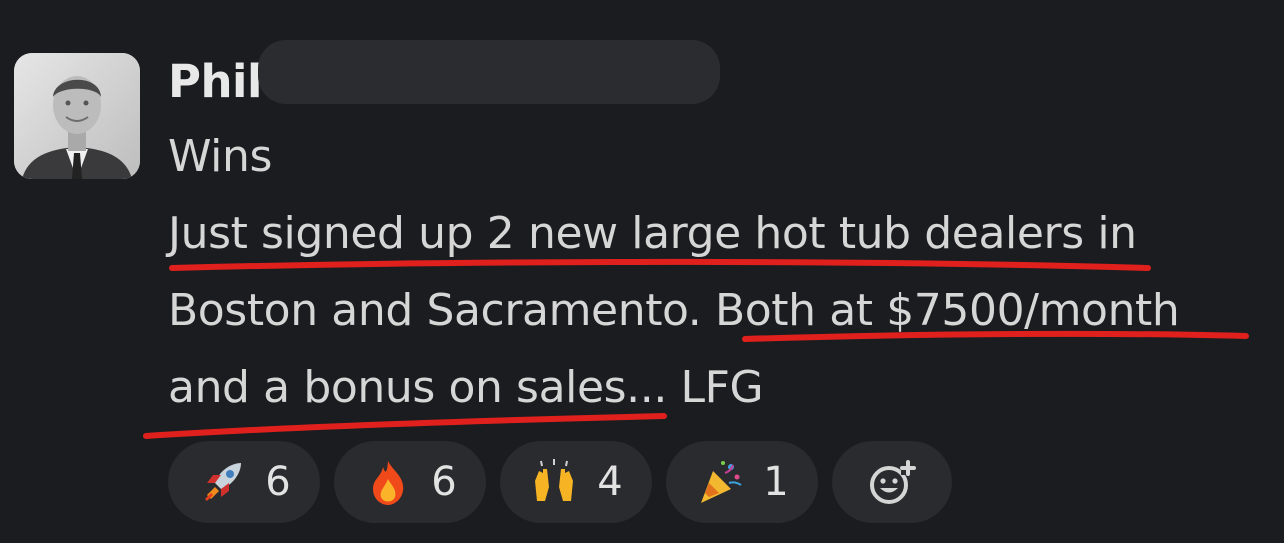 Image resolution: width=1284 pixels, height=543 pixels. What do you see at coordinates (776, 482) in the screenshot?
I see `reaction-count: 1` at bounding box center [776, 482].